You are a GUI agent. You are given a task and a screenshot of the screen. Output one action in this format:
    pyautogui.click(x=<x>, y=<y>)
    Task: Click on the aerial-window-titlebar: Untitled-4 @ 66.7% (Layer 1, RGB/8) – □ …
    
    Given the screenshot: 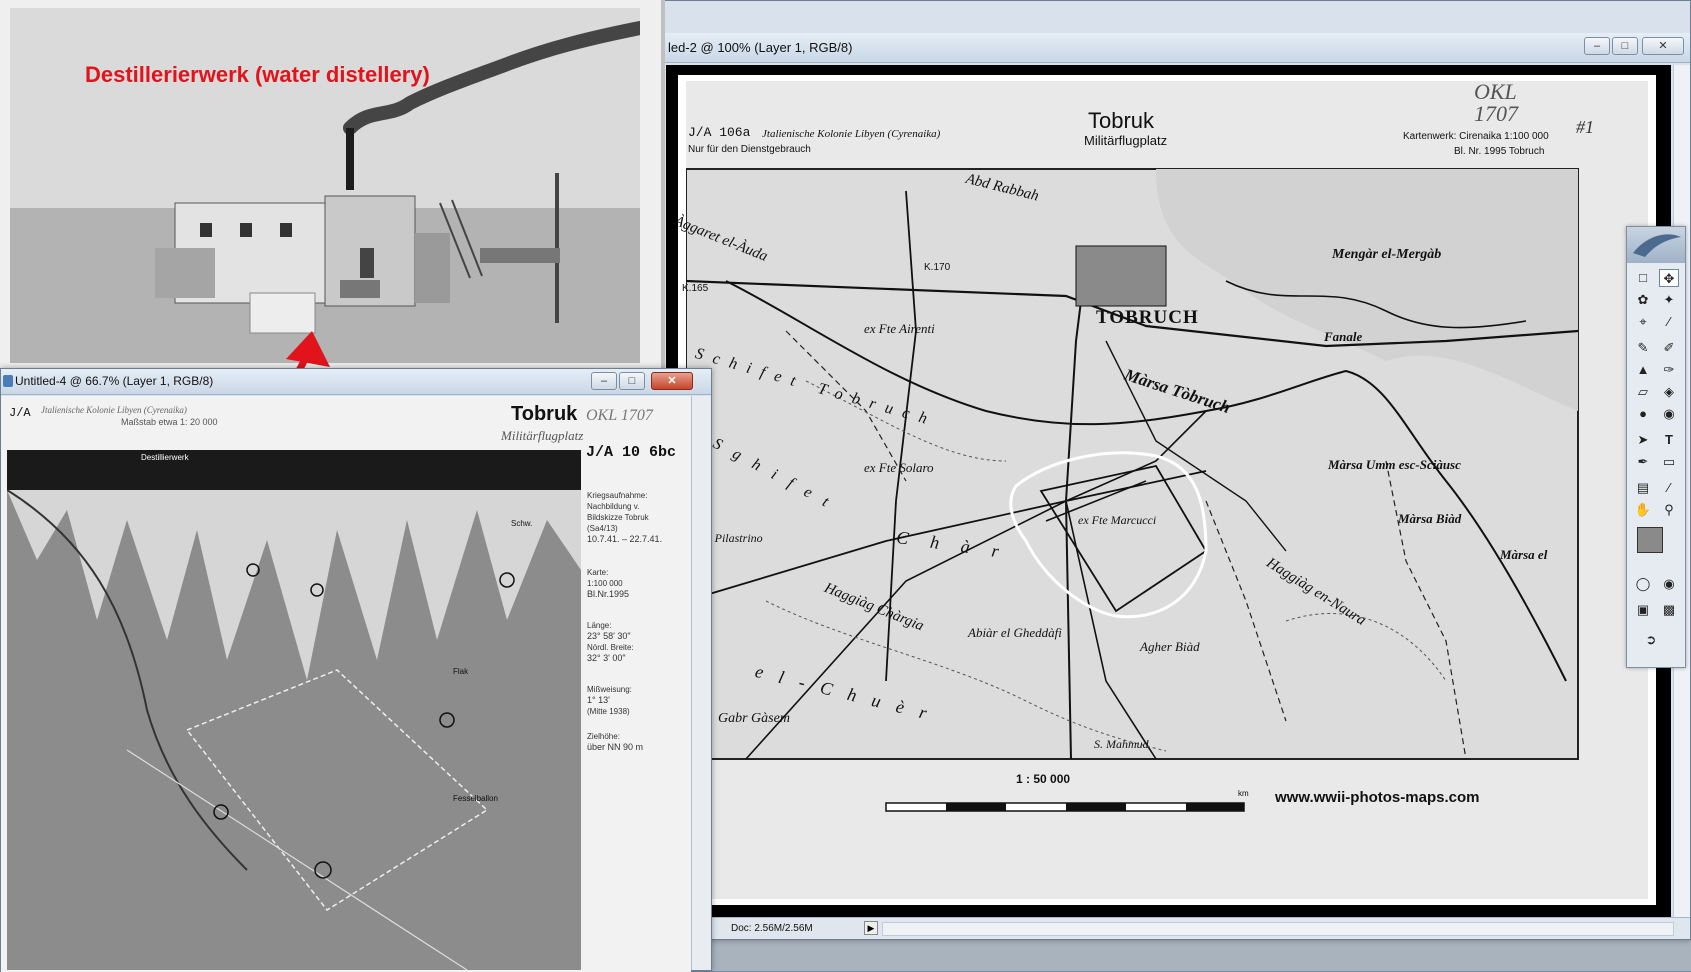 What is the action you would take?
    pyautogui.click(x=356, y=382)
    